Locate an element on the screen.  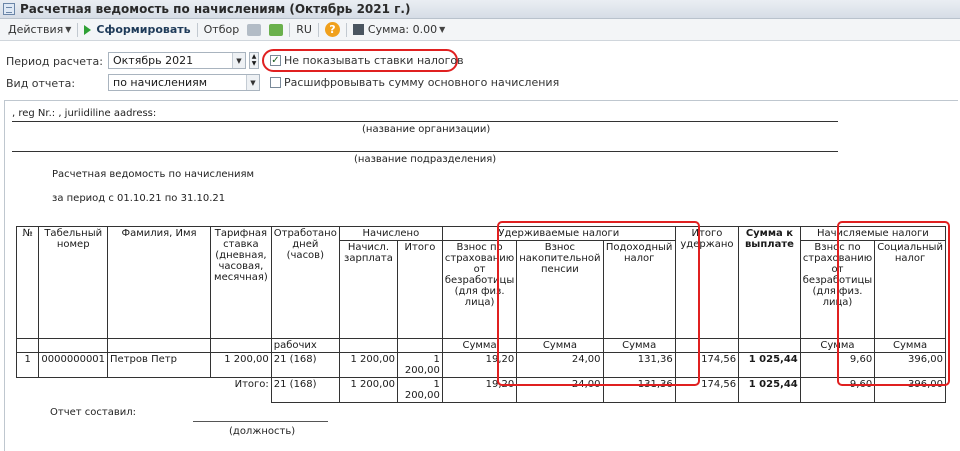
org-underline is located at coordinates (425, 121).